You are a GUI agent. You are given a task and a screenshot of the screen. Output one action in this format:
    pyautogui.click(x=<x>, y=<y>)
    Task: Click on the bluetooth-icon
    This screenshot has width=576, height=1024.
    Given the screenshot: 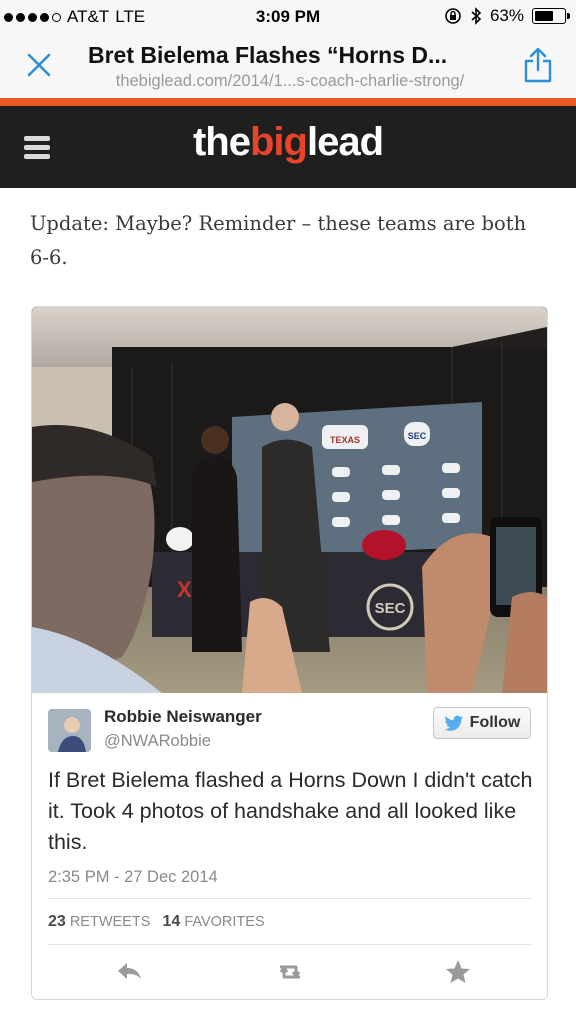 What is the action you would take?
    pyautogui.click(x=476, y=16)
    